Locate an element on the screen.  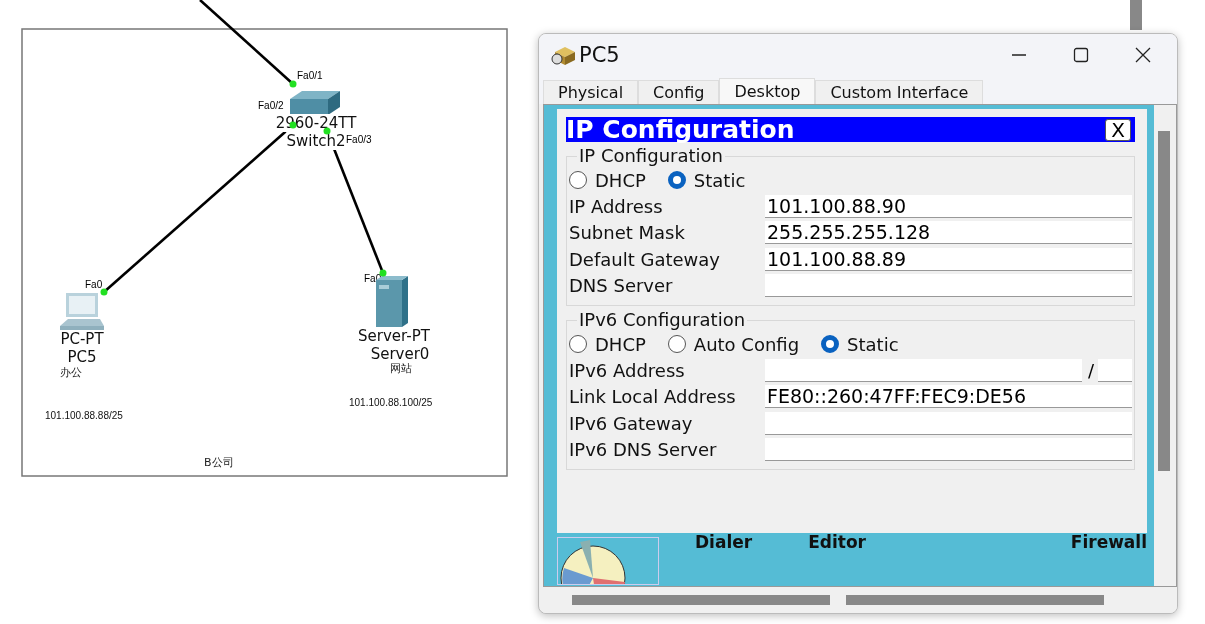
field-label: IPv6 DNS Server is located at coordinates (643, 450).